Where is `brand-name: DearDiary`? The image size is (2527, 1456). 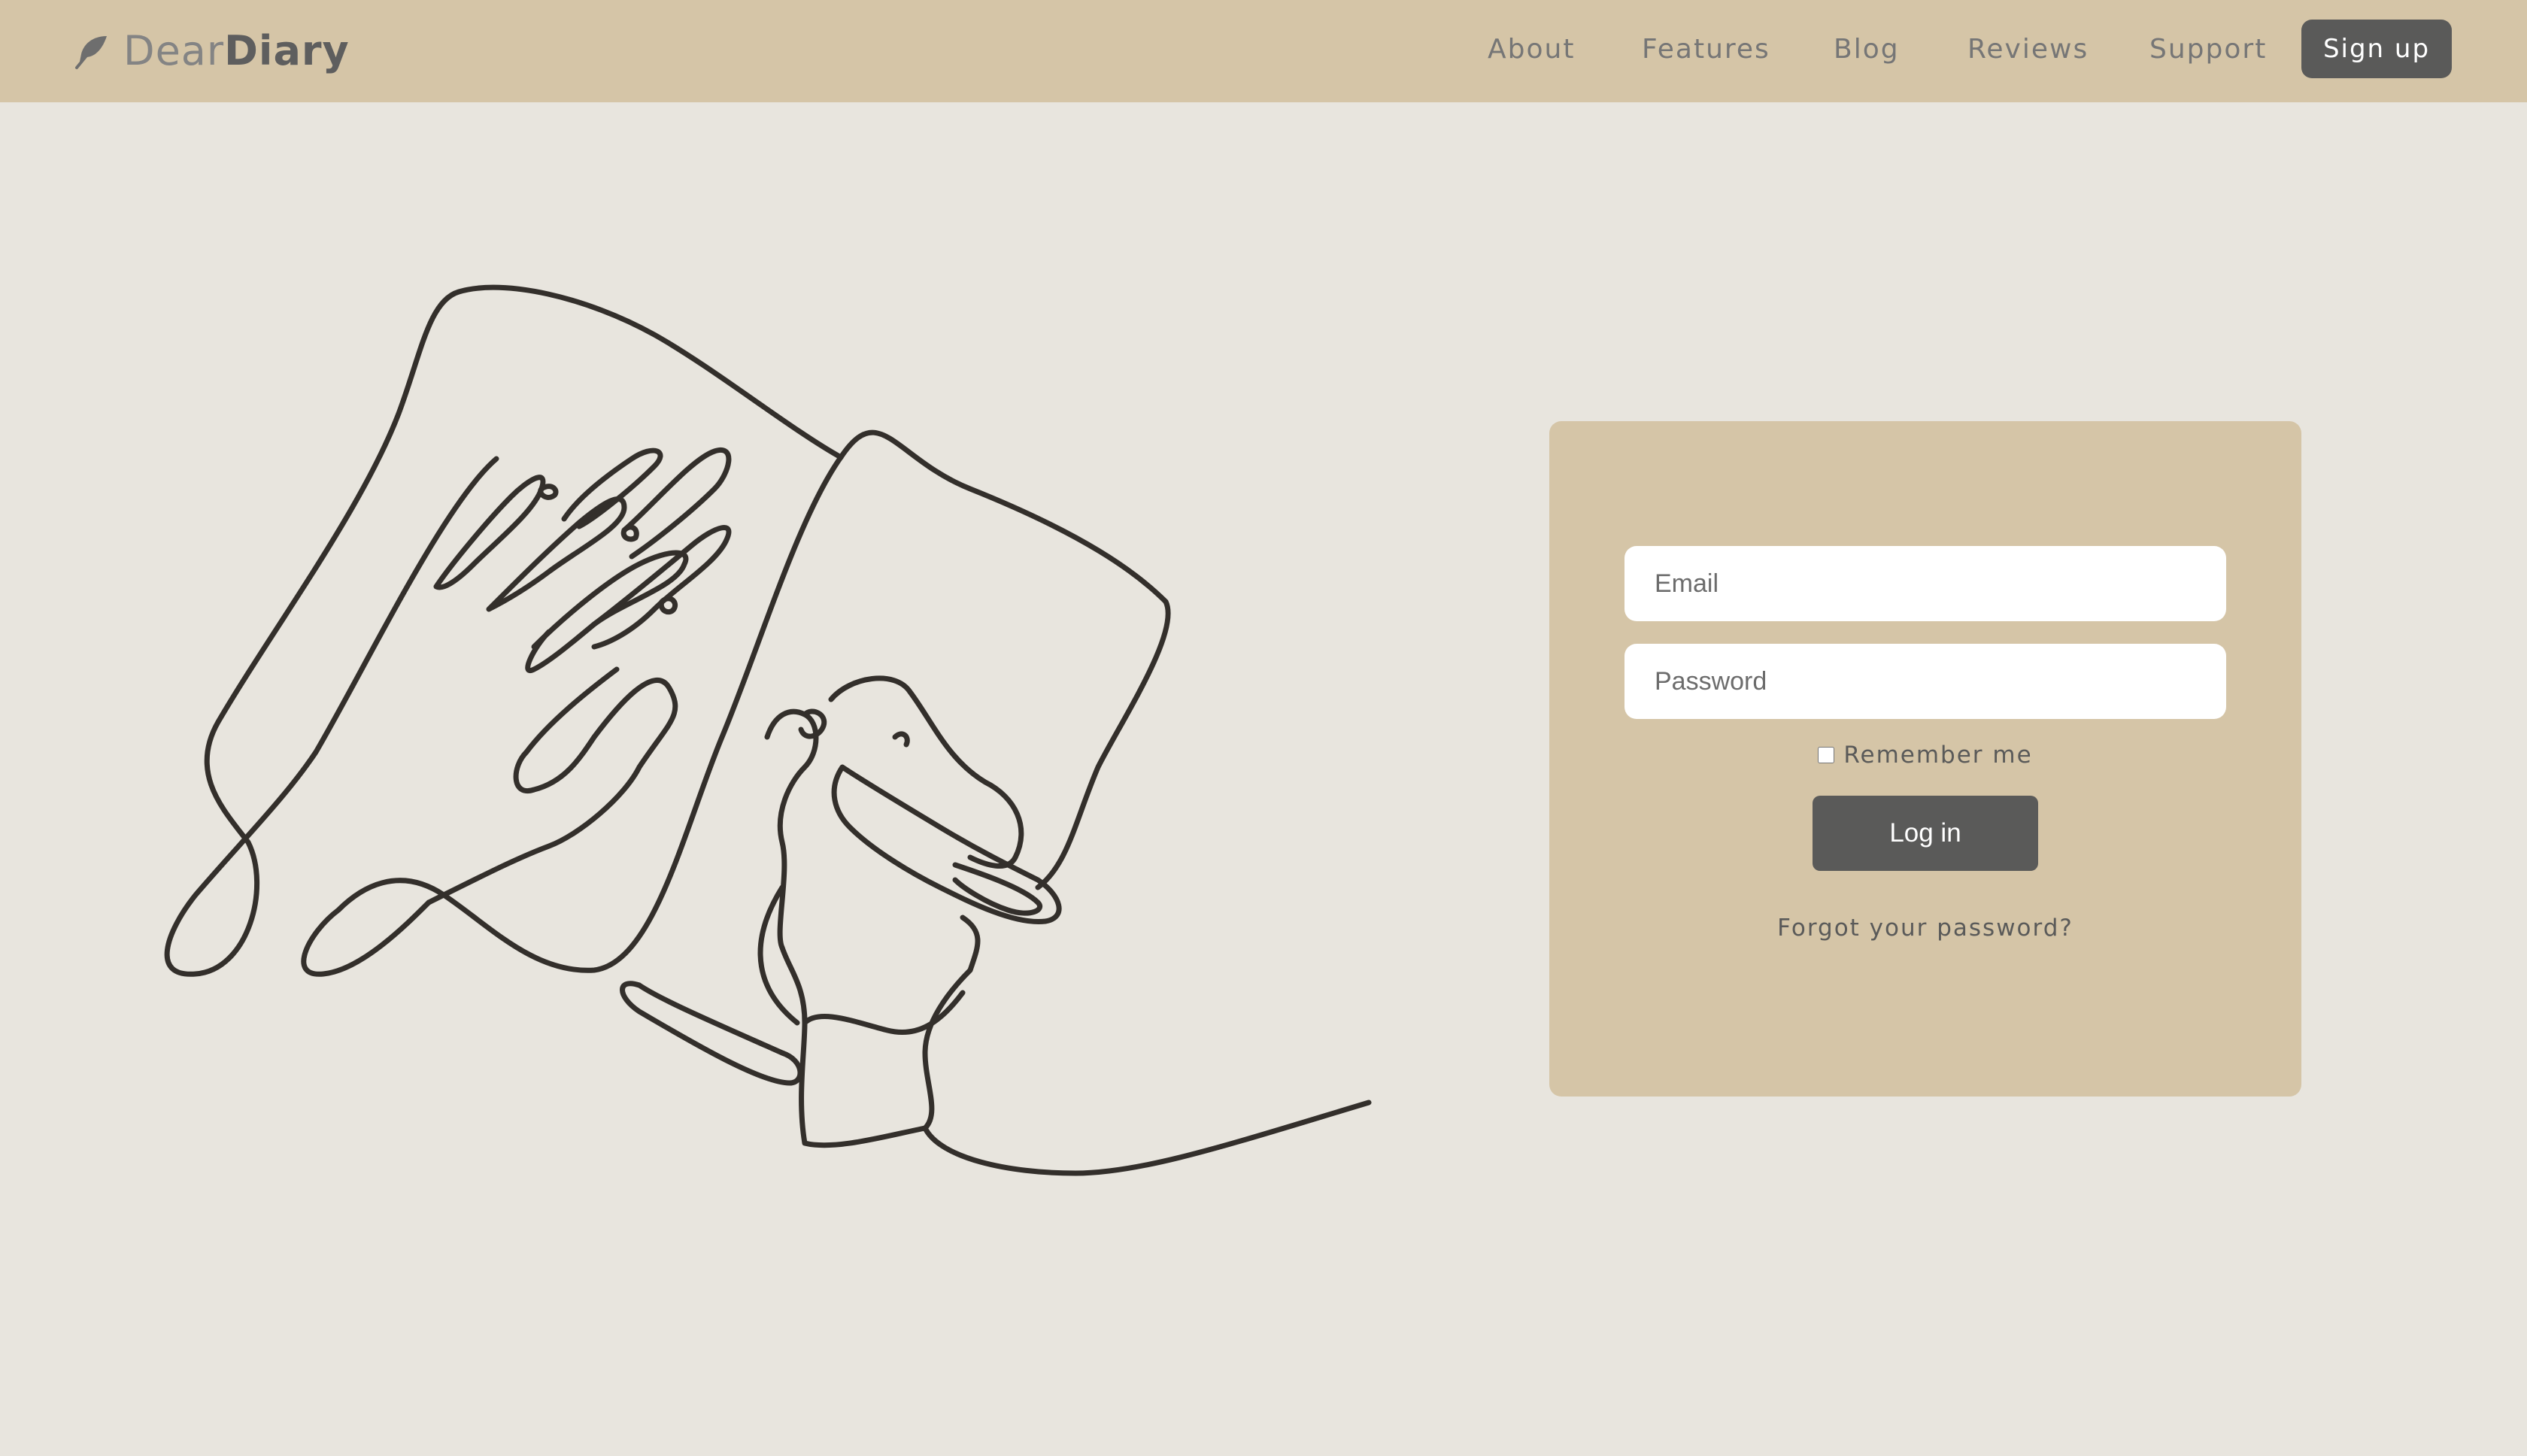
brand-name: DearDiary is located at coordinates (236, 51).